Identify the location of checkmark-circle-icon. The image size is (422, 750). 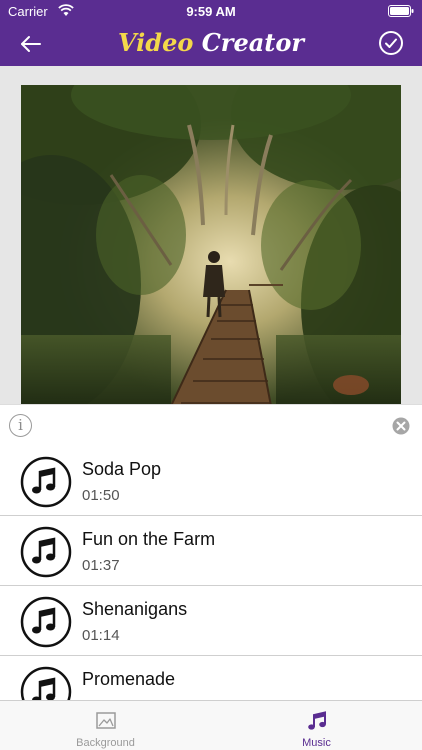
(391, 43).